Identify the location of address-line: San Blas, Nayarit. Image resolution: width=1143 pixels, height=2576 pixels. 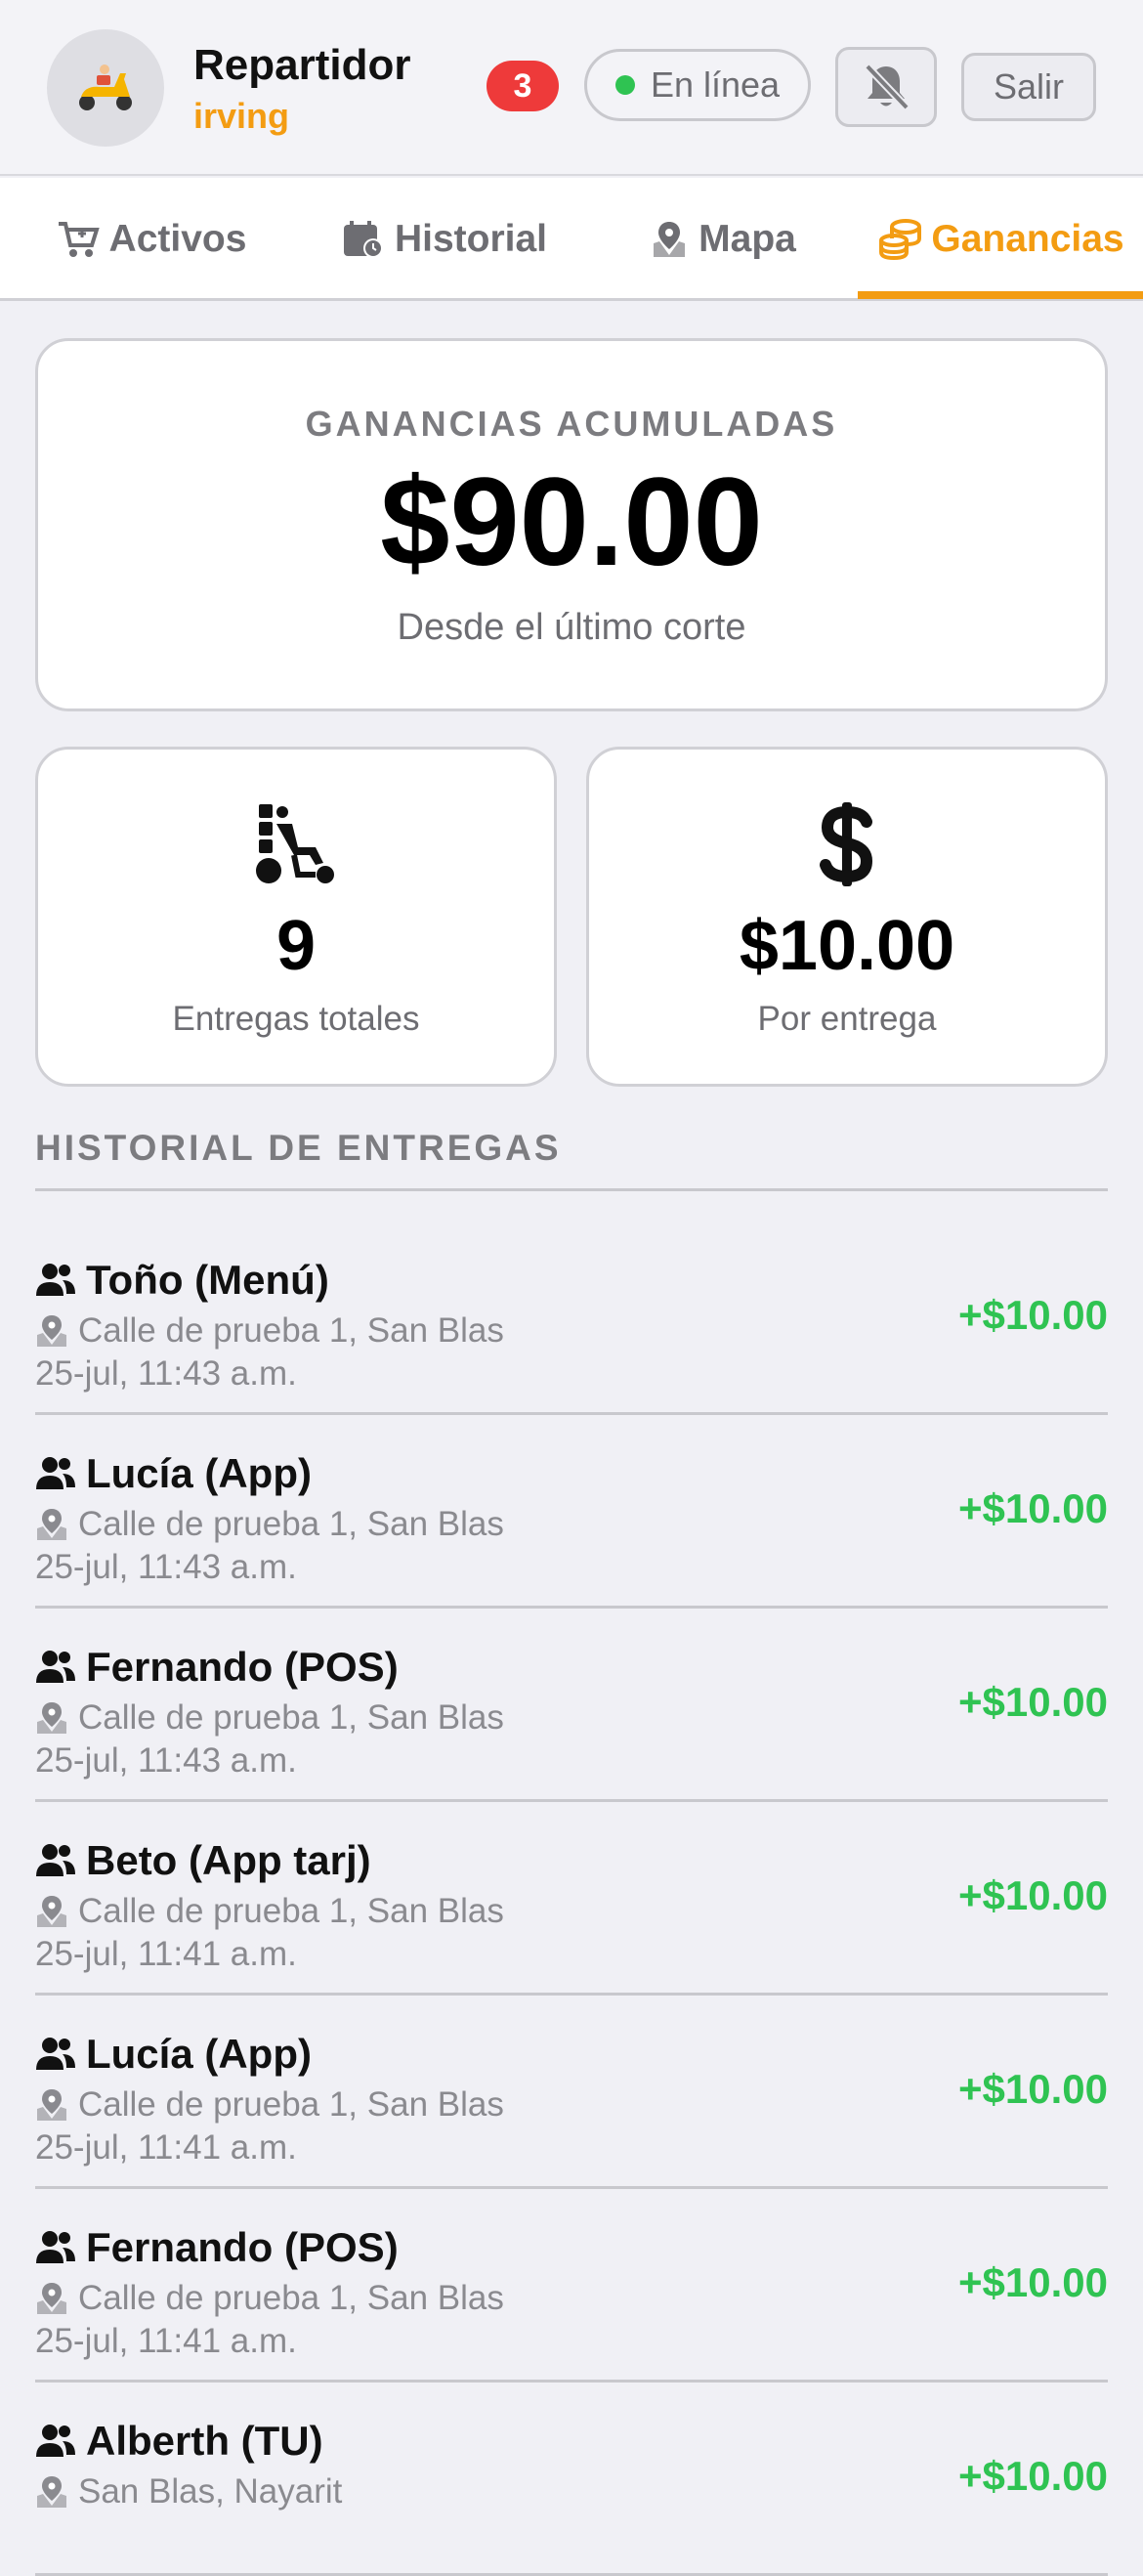
(188, 2492).